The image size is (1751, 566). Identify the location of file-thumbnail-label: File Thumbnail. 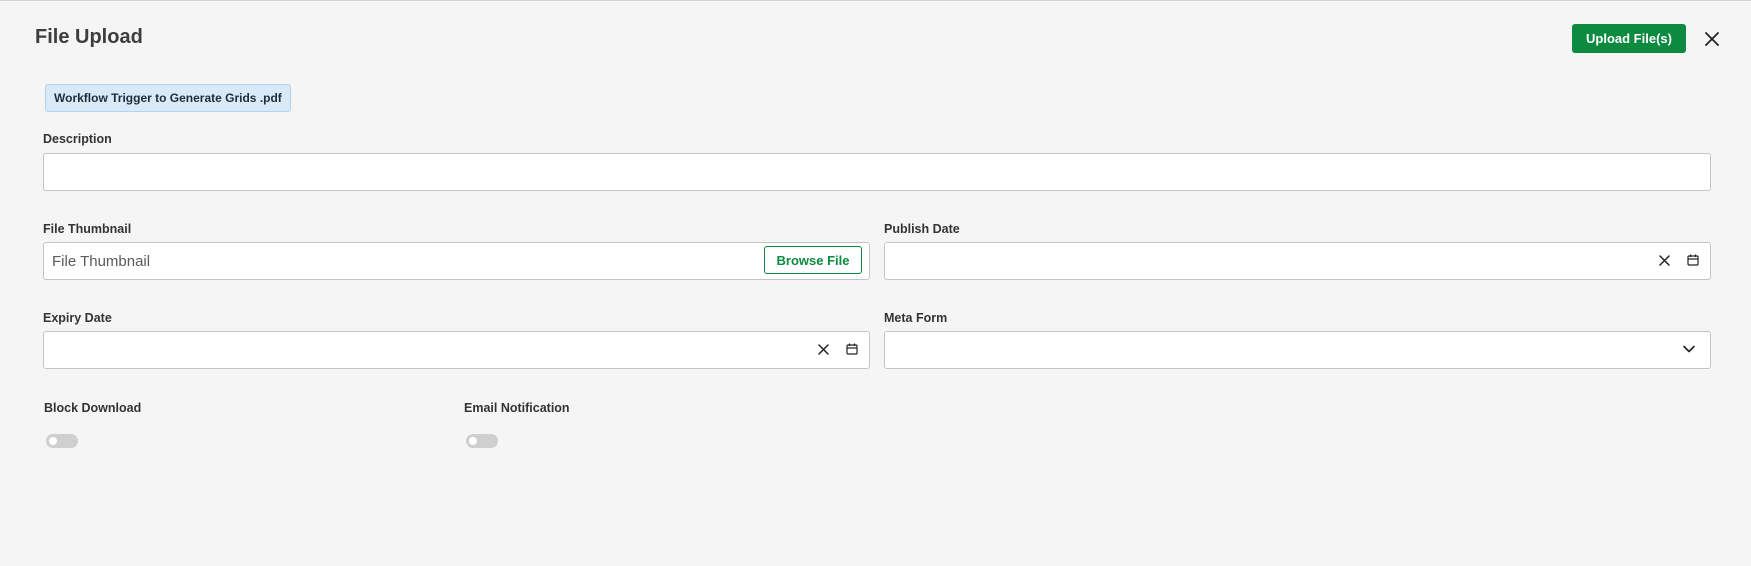
(87, 229).